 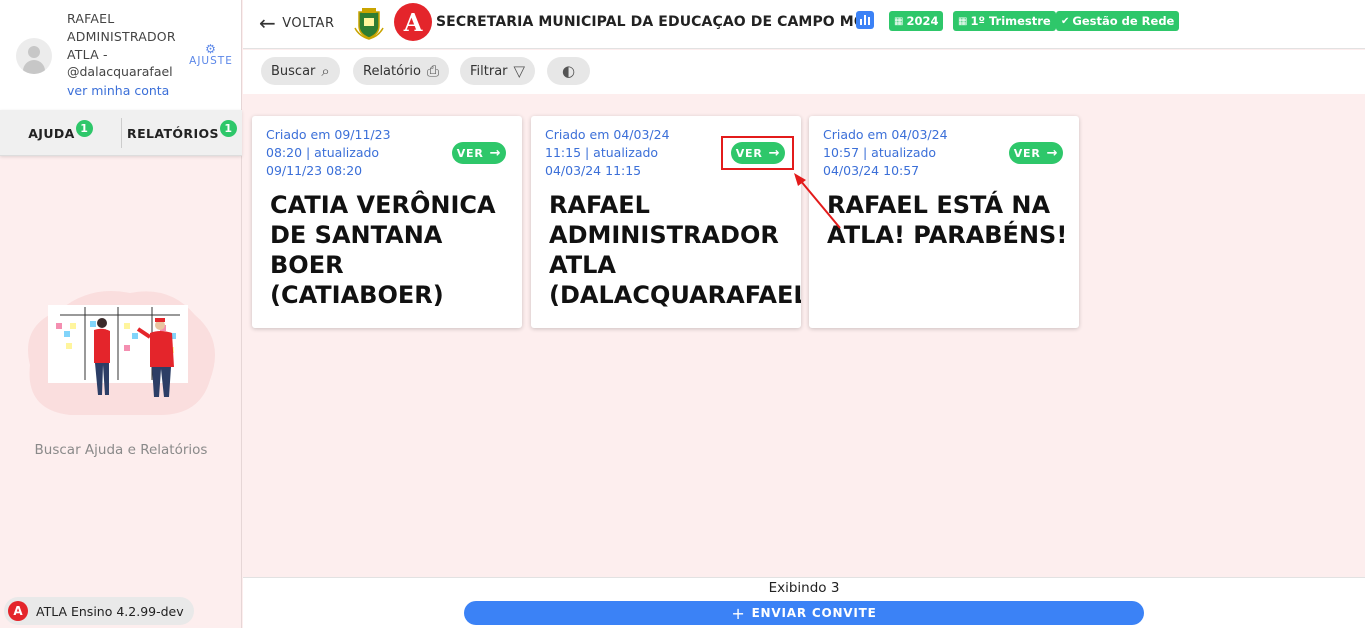 I want to click on stats-icon, so click(x=865, y=20).